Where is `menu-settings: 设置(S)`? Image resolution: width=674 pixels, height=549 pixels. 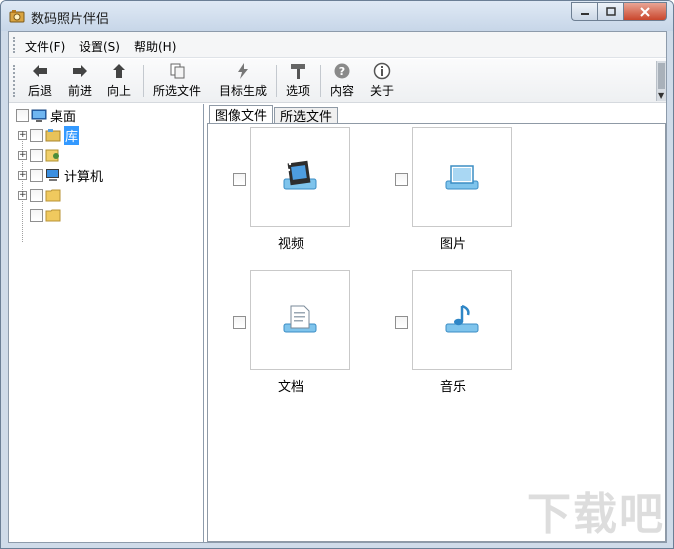 menu-settings: 设置(S) is located at coordinates (99, 46).